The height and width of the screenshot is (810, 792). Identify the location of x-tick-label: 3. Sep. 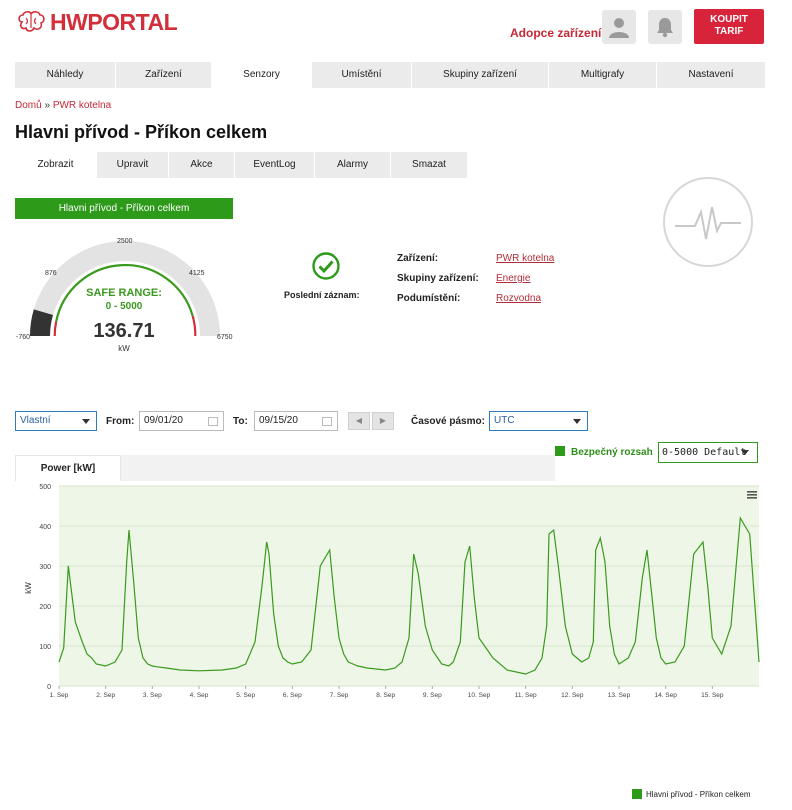
(152, 695).